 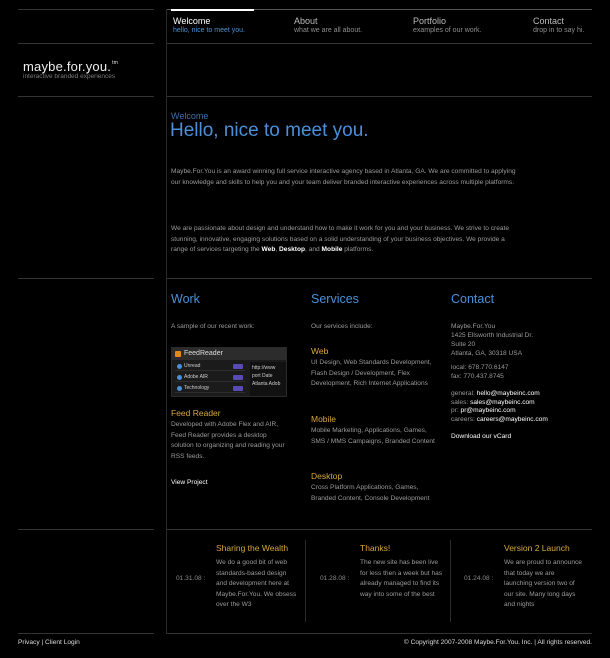 What do you see at coordinates (512, 419) in the screenshot?
I see `email-link: careers@maybeinc.com` at bounding box center [512, 419].